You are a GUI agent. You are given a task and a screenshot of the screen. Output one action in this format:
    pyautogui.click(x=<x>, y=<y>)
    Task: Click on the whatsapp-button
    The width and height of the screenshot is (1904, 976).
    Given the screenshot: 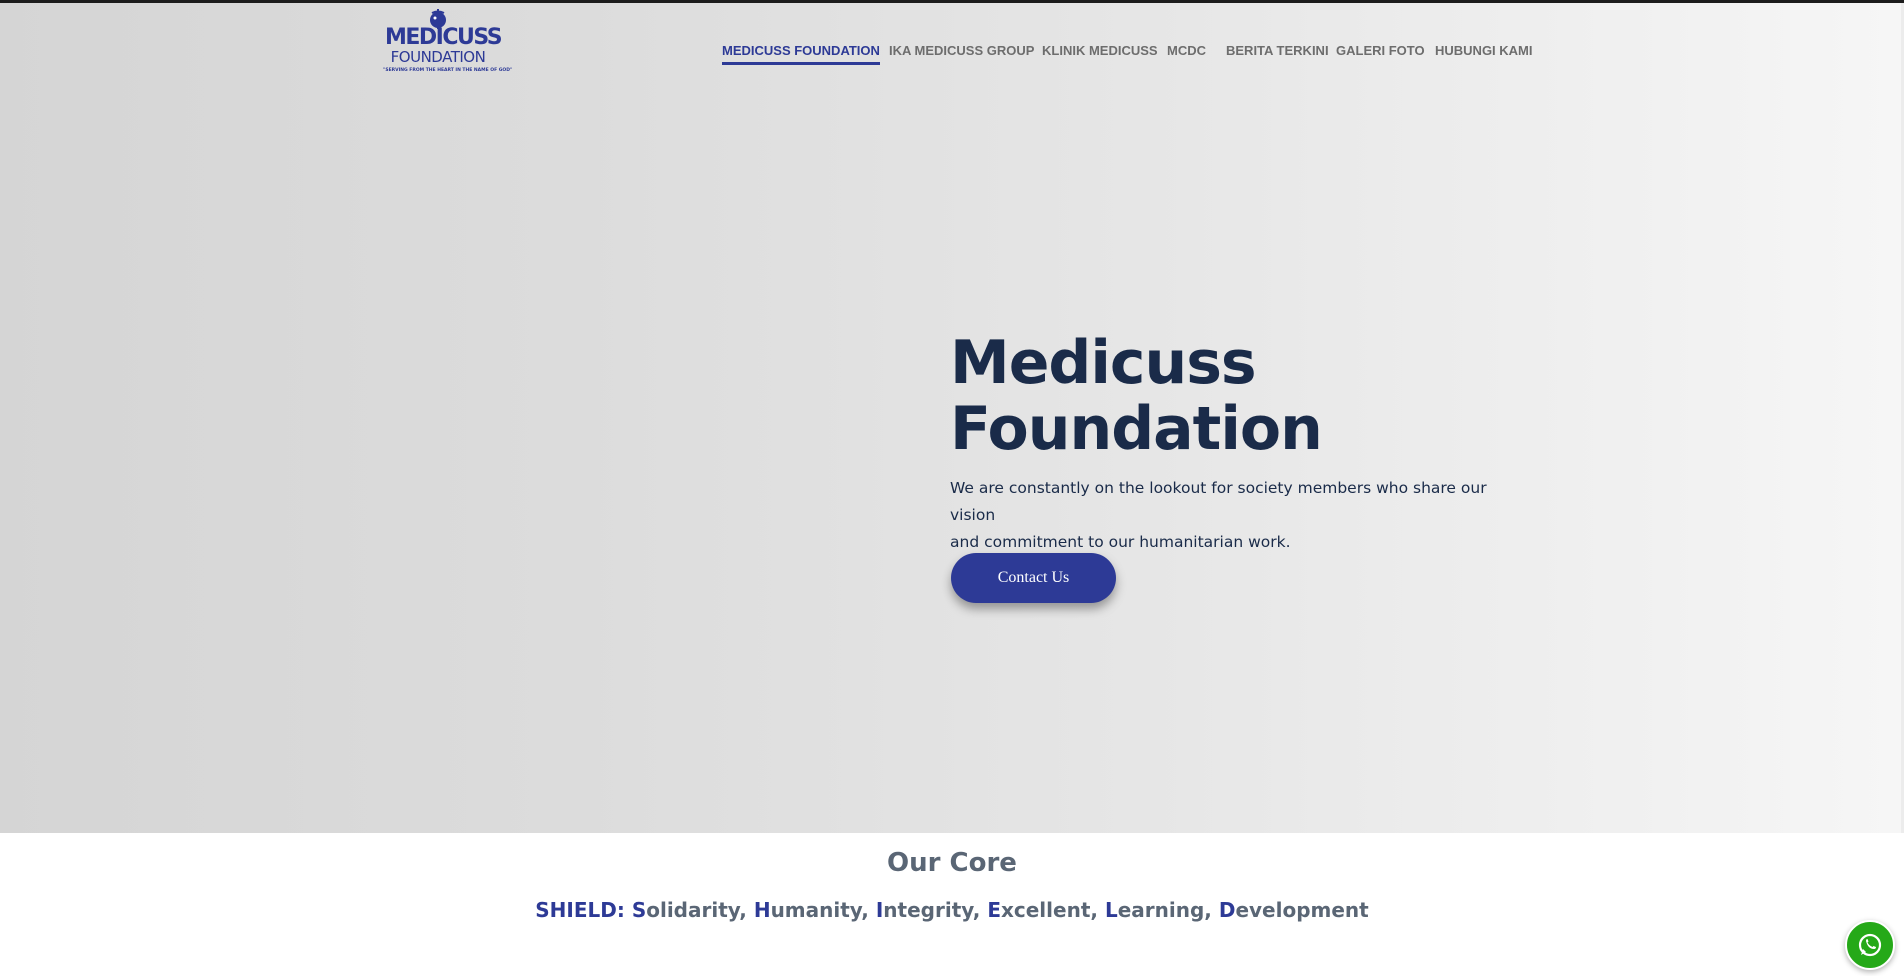 What is the action you would take?
    pyautogui.click(x=1870, y=945)
    